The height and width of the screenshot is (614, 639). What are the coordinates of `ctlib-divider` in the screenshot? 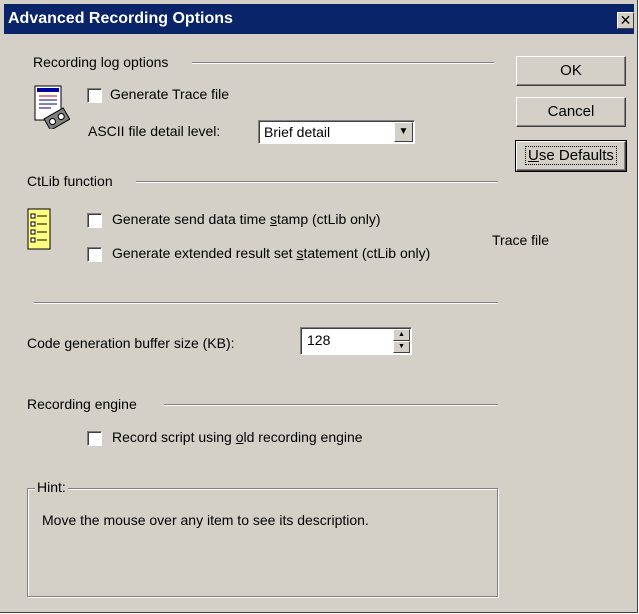 It's located at (317, 182).